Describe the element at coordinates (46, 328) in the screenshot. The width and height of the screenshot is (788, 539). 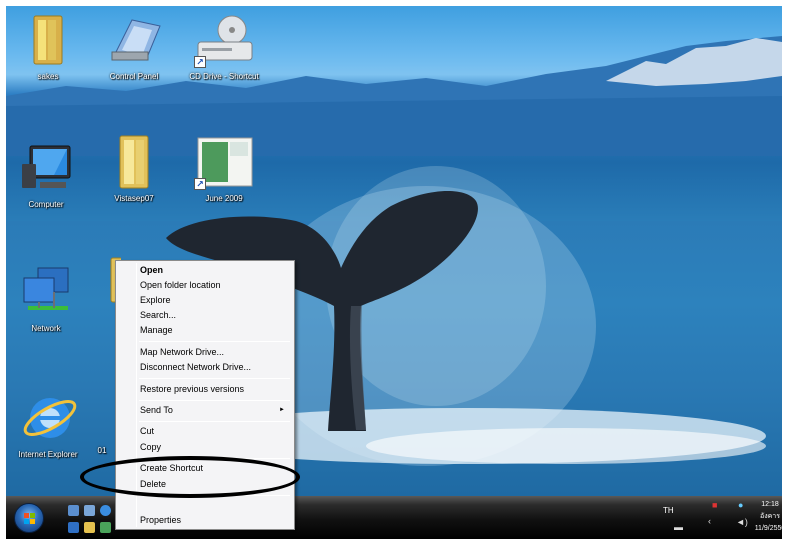
I see `desktop-icon-label: Network` at that location.